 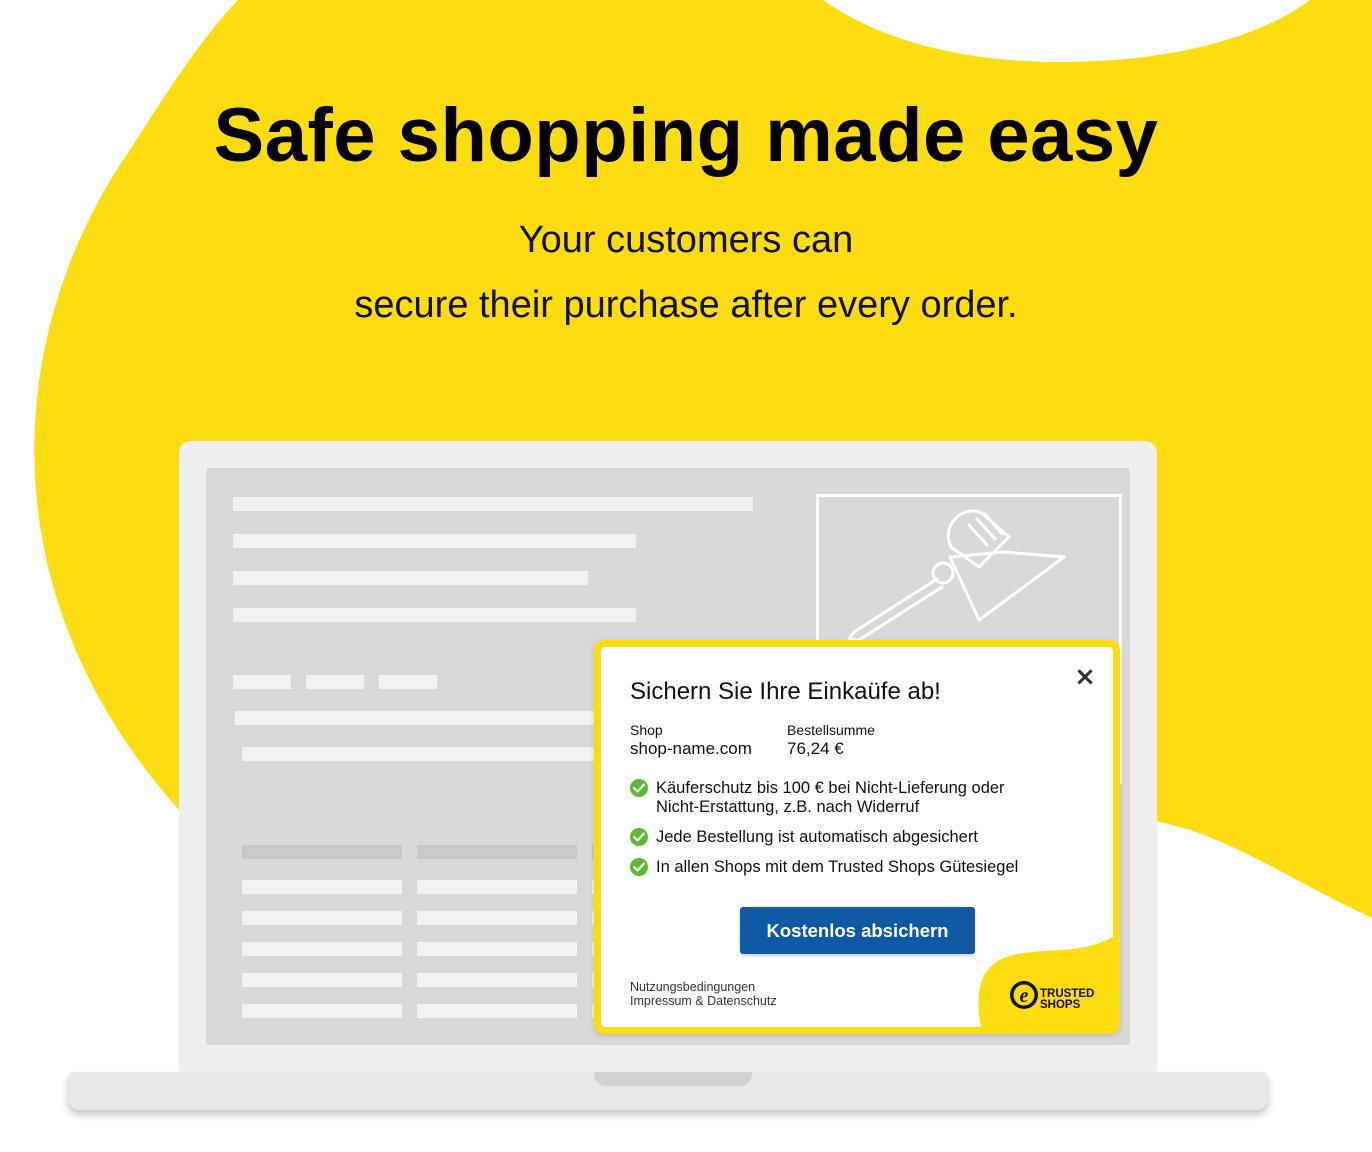 I want to click on order-total-value: 76,24 €, so click(x=815, y=748).